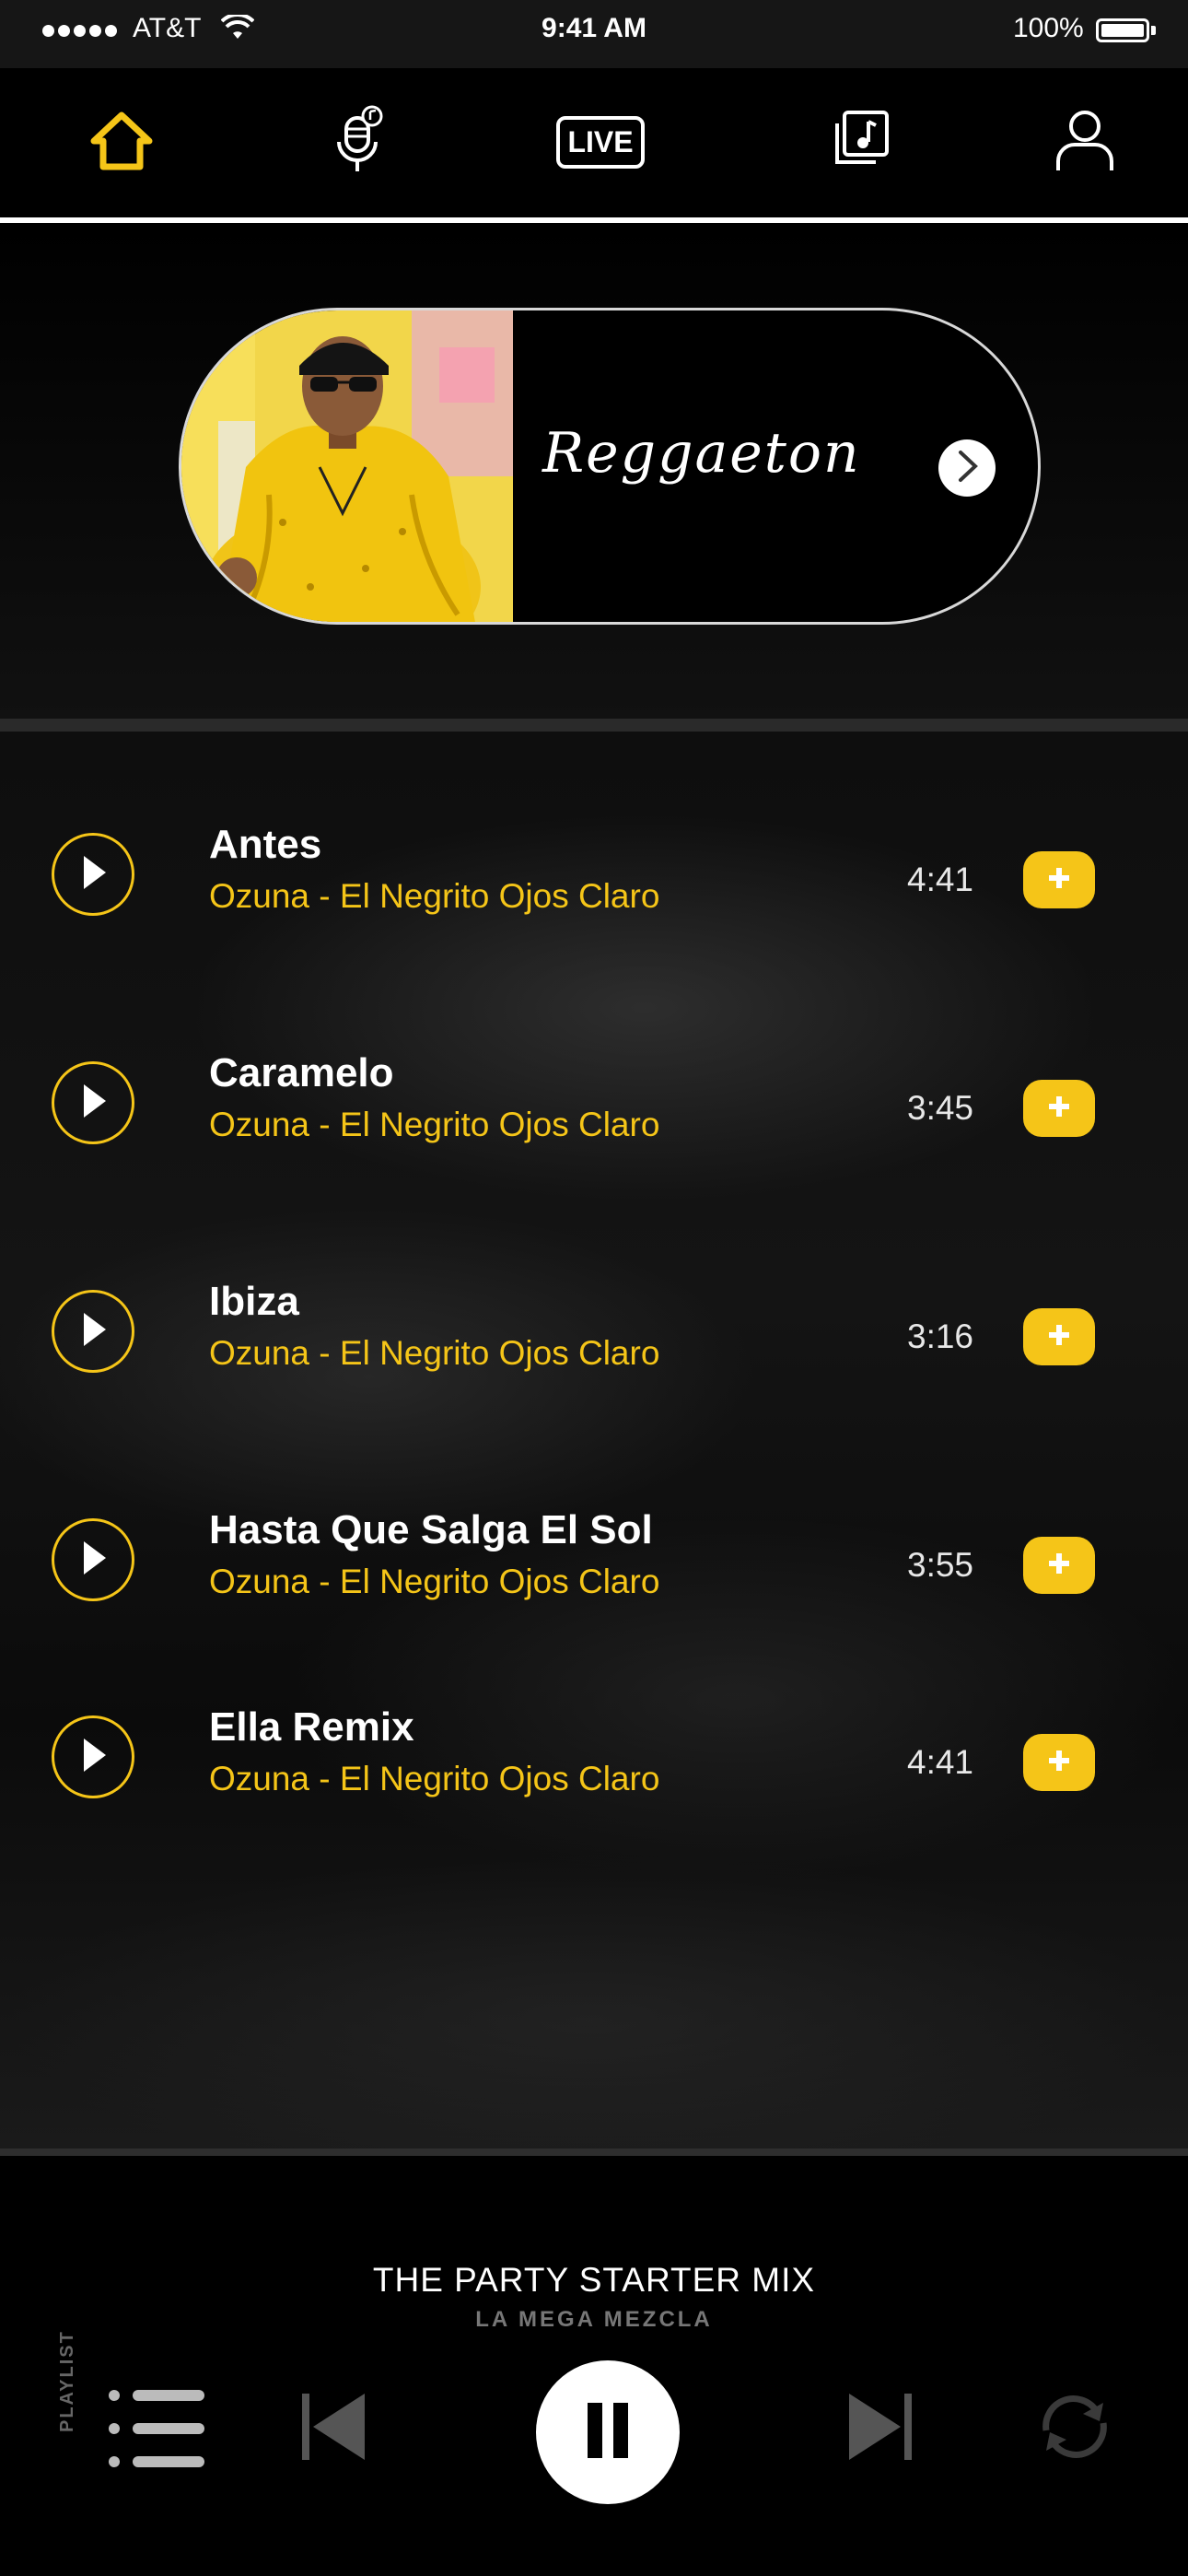 The width and height of the screenshot is (1188, 2576). Describe the element at coordinates (594, 28) in the screenshot. I see `status-time: 9:41 AM` at that location.